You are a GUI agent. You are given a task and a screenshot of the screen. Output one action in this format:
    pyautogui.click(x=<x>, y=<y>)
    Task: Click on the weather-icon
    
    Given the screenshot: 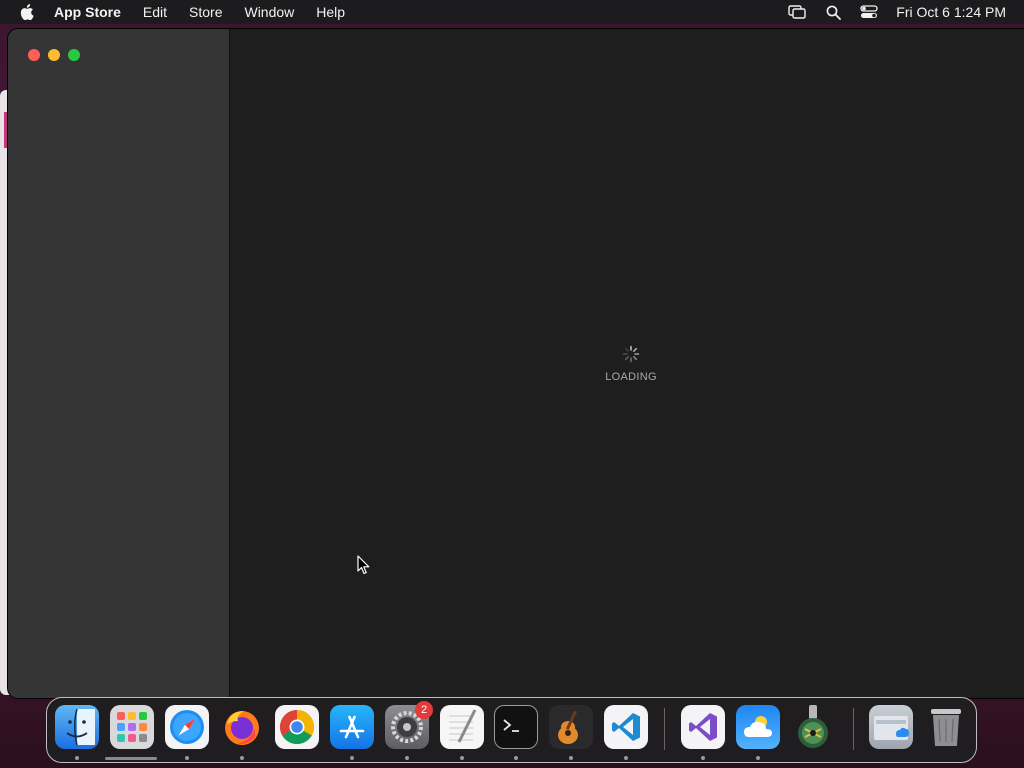 What is the action you would take?
    pyautogui.click(x=758, y=727)
    